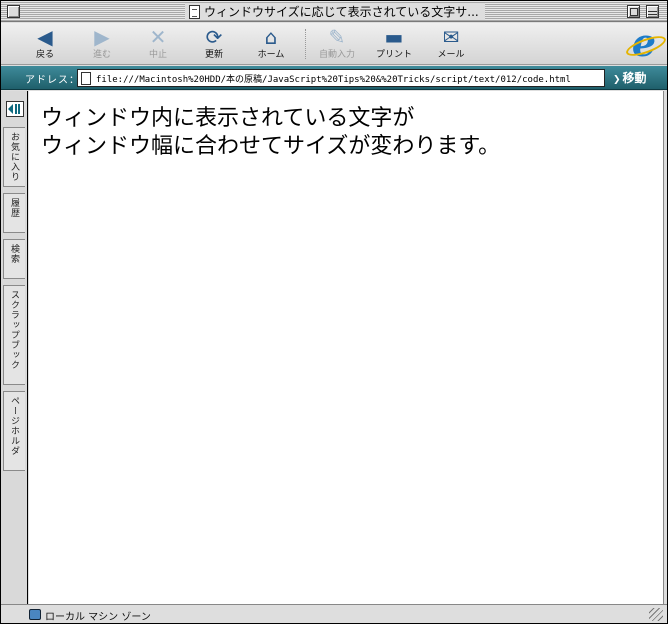  I want to click on forward-arrow-icon: ▶, so click(102, 37).